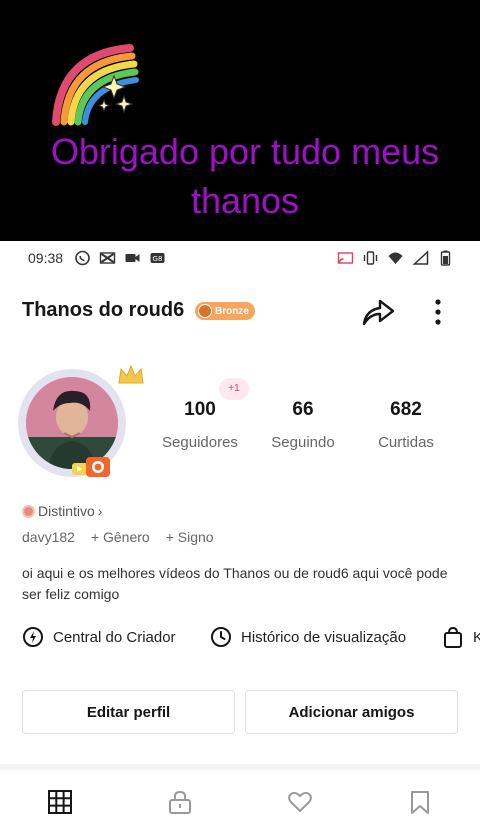  I want to click on stat-value: 66, so click(303, 409).